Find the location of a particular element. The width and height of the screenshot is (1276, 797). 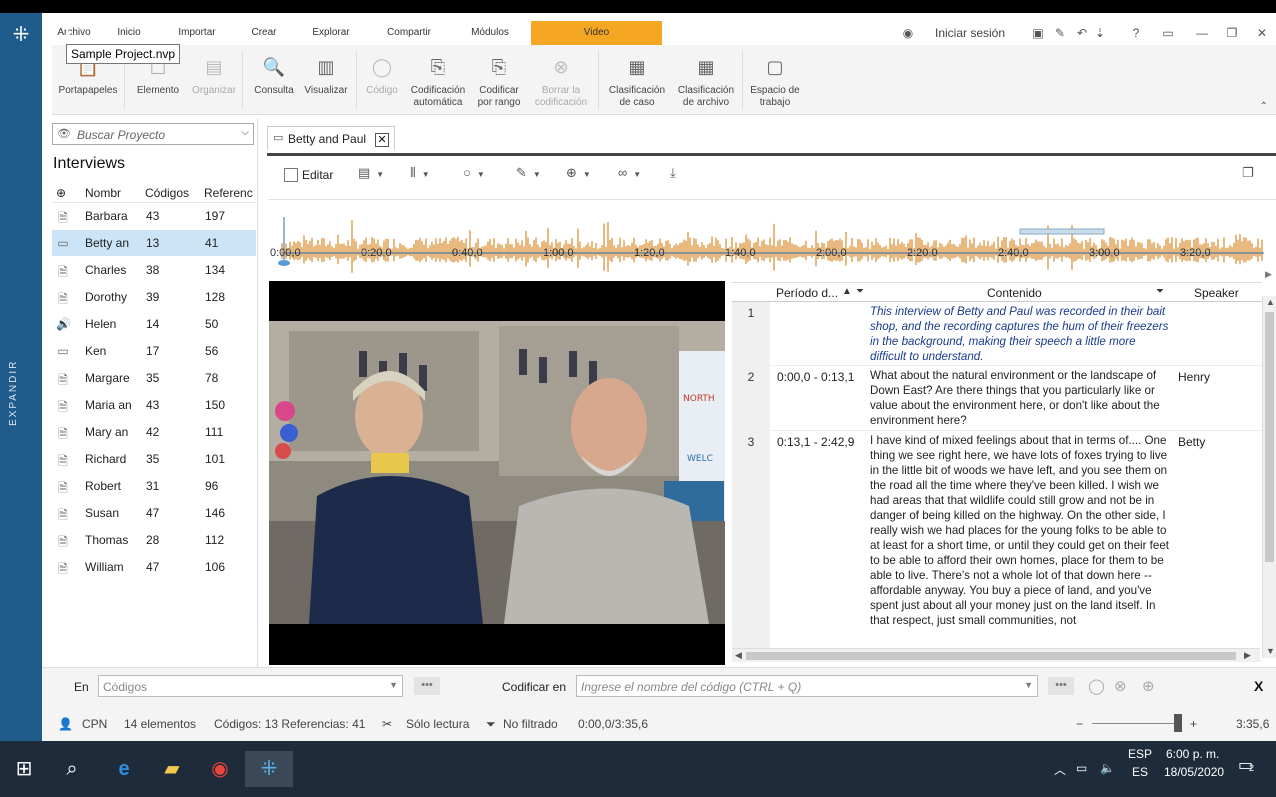

workspace-button: ▢ Espacio de trabajo is located at coordinates (775, 80).